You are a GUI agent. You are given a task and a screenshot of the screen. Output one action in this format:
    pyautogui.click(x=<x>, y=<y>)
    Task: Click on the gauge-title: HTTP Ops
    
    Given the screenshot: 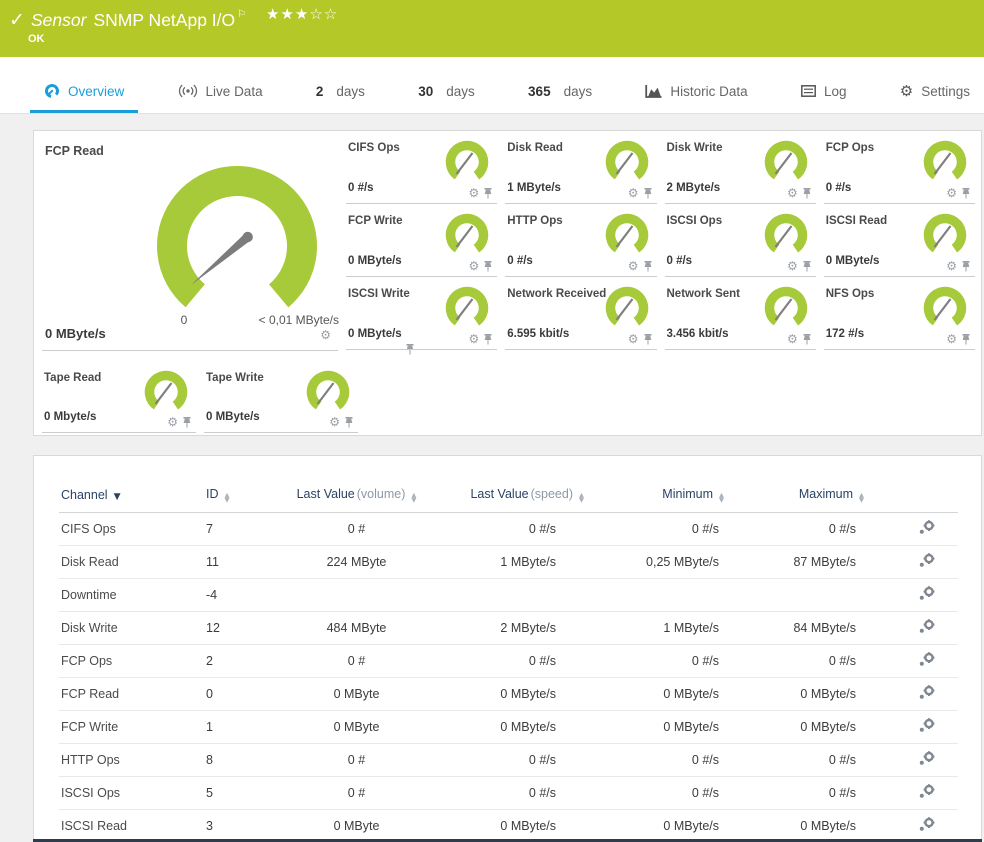 What is the action you would take?
    pyautogui.click(x=535, y=221)
    